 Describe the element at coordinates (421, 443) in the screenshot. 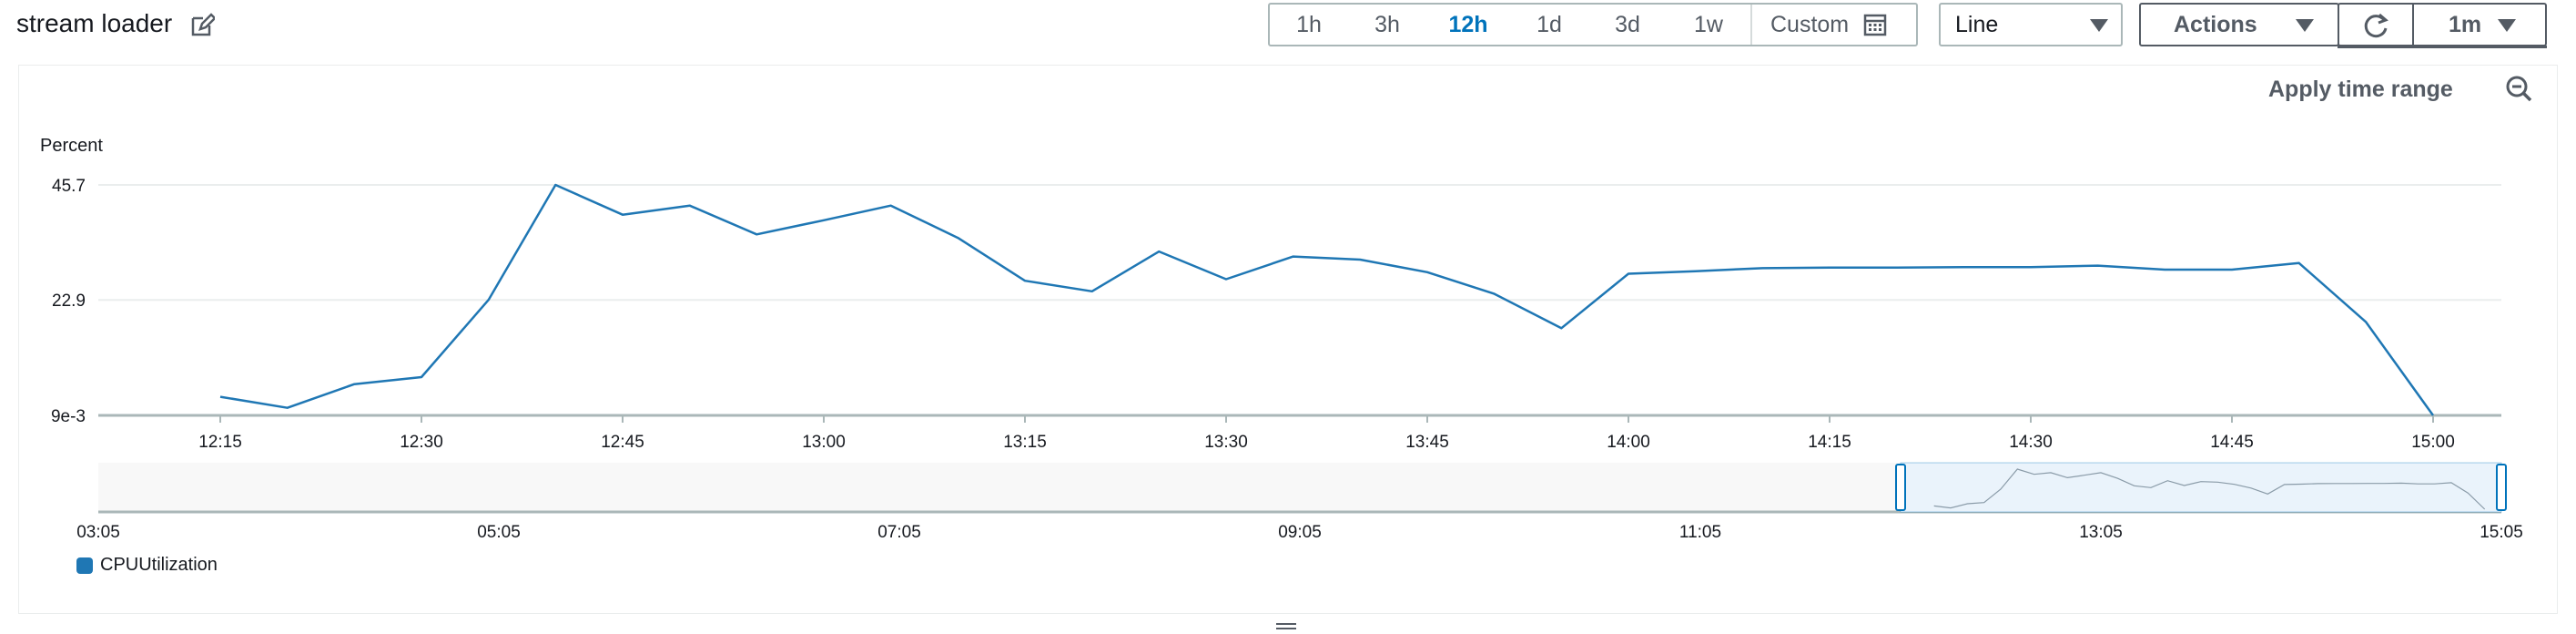

I see `x-tick-label: 12:30` at that location.